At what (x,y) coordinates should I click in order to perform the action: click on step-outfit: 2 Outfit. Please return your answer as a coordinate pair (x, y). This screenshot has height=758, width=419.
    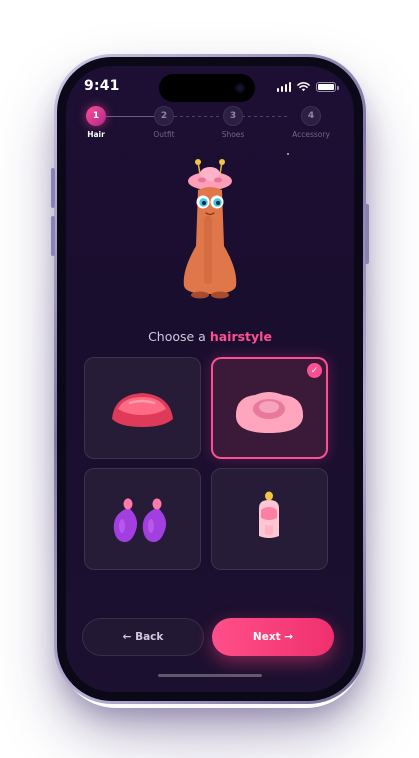
    Looking at the image, I should click on (164, 122).